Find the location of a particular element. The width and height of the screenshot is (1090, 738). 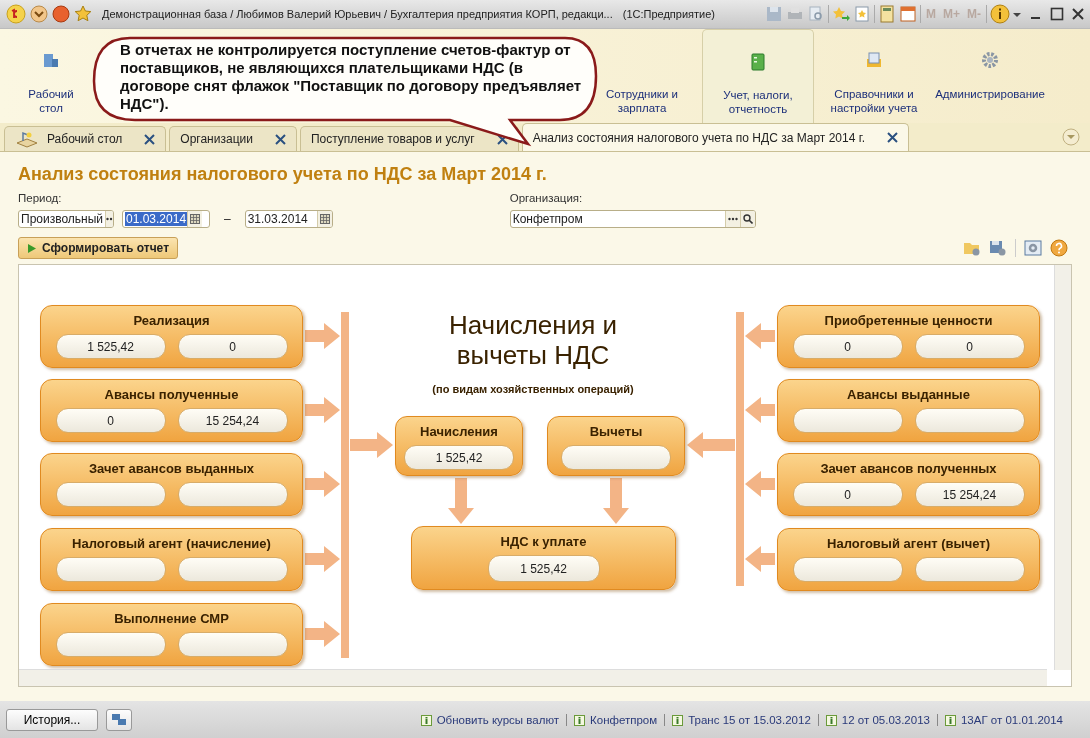

card-title: Авансы полученные is located at coordinates (171, 394).